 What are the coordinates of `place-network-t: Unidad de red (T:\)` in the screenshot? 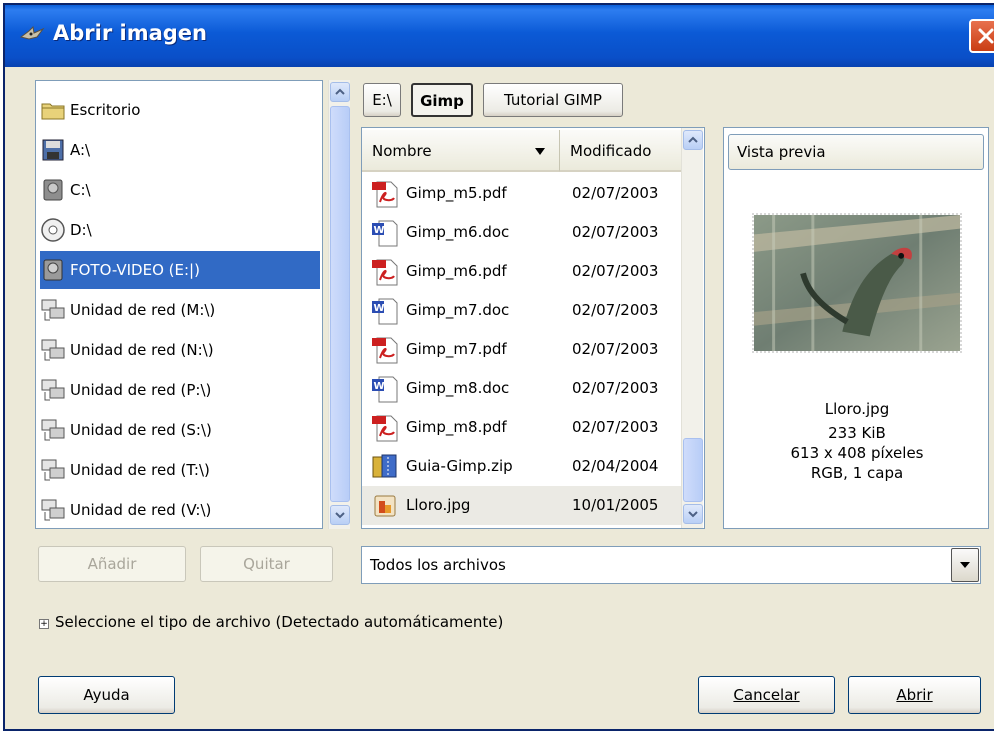 It's located at (180, 470).